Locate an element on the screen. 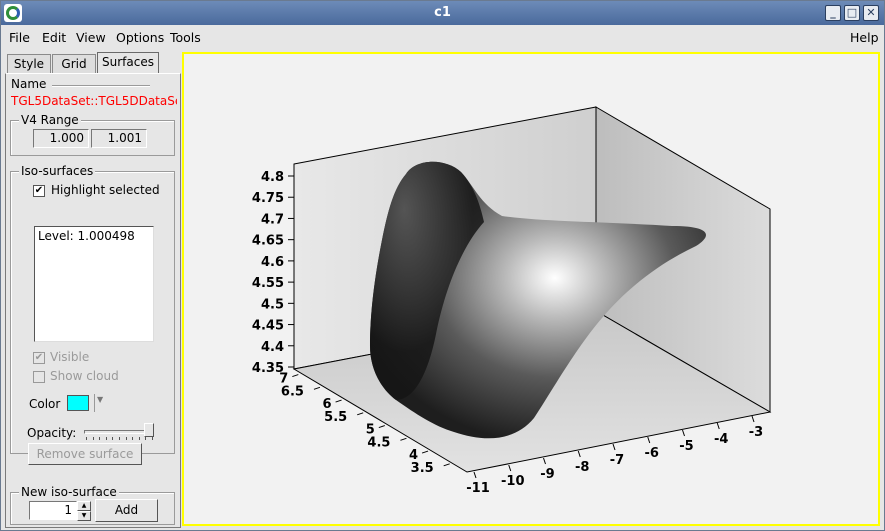 This screenshot has width=885, height=531. menu-help: Help is located at coordinates (864, 37).